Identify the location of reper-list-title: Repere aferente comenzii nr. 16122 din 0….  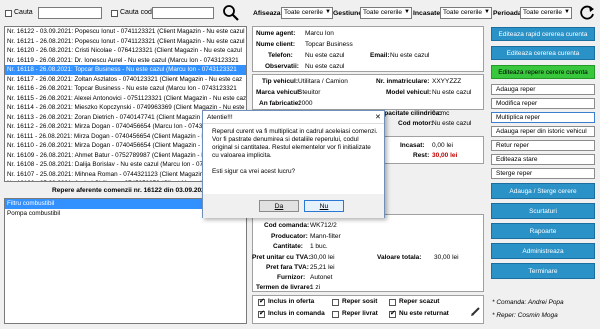
(130, 190).